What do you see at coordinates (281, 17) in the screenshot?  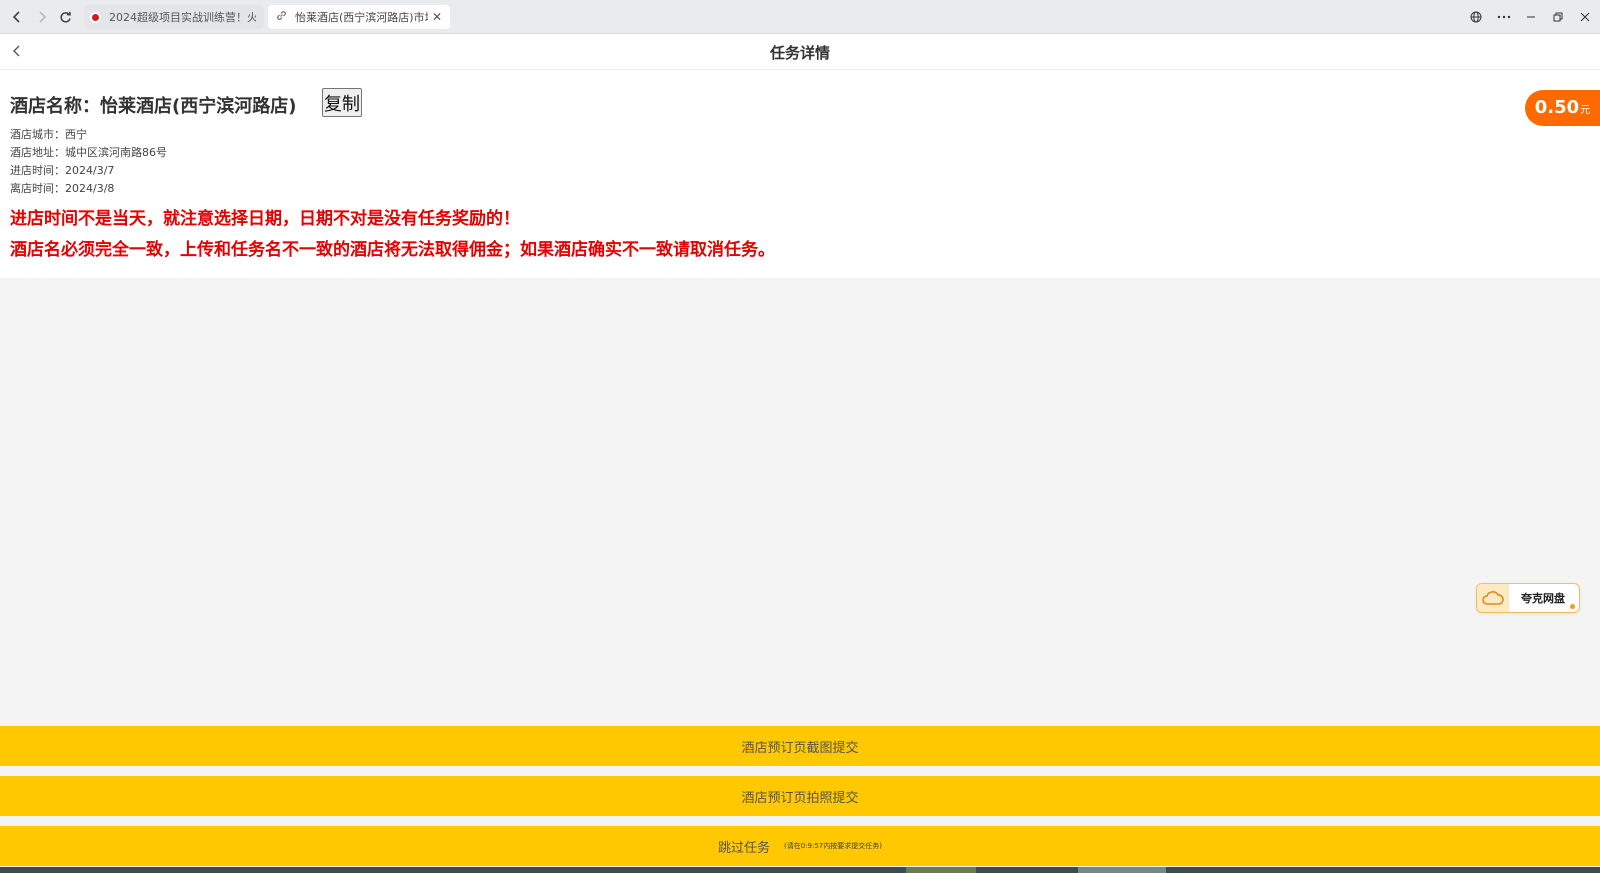 I see `link-icon` at bounding box center [281, 17].